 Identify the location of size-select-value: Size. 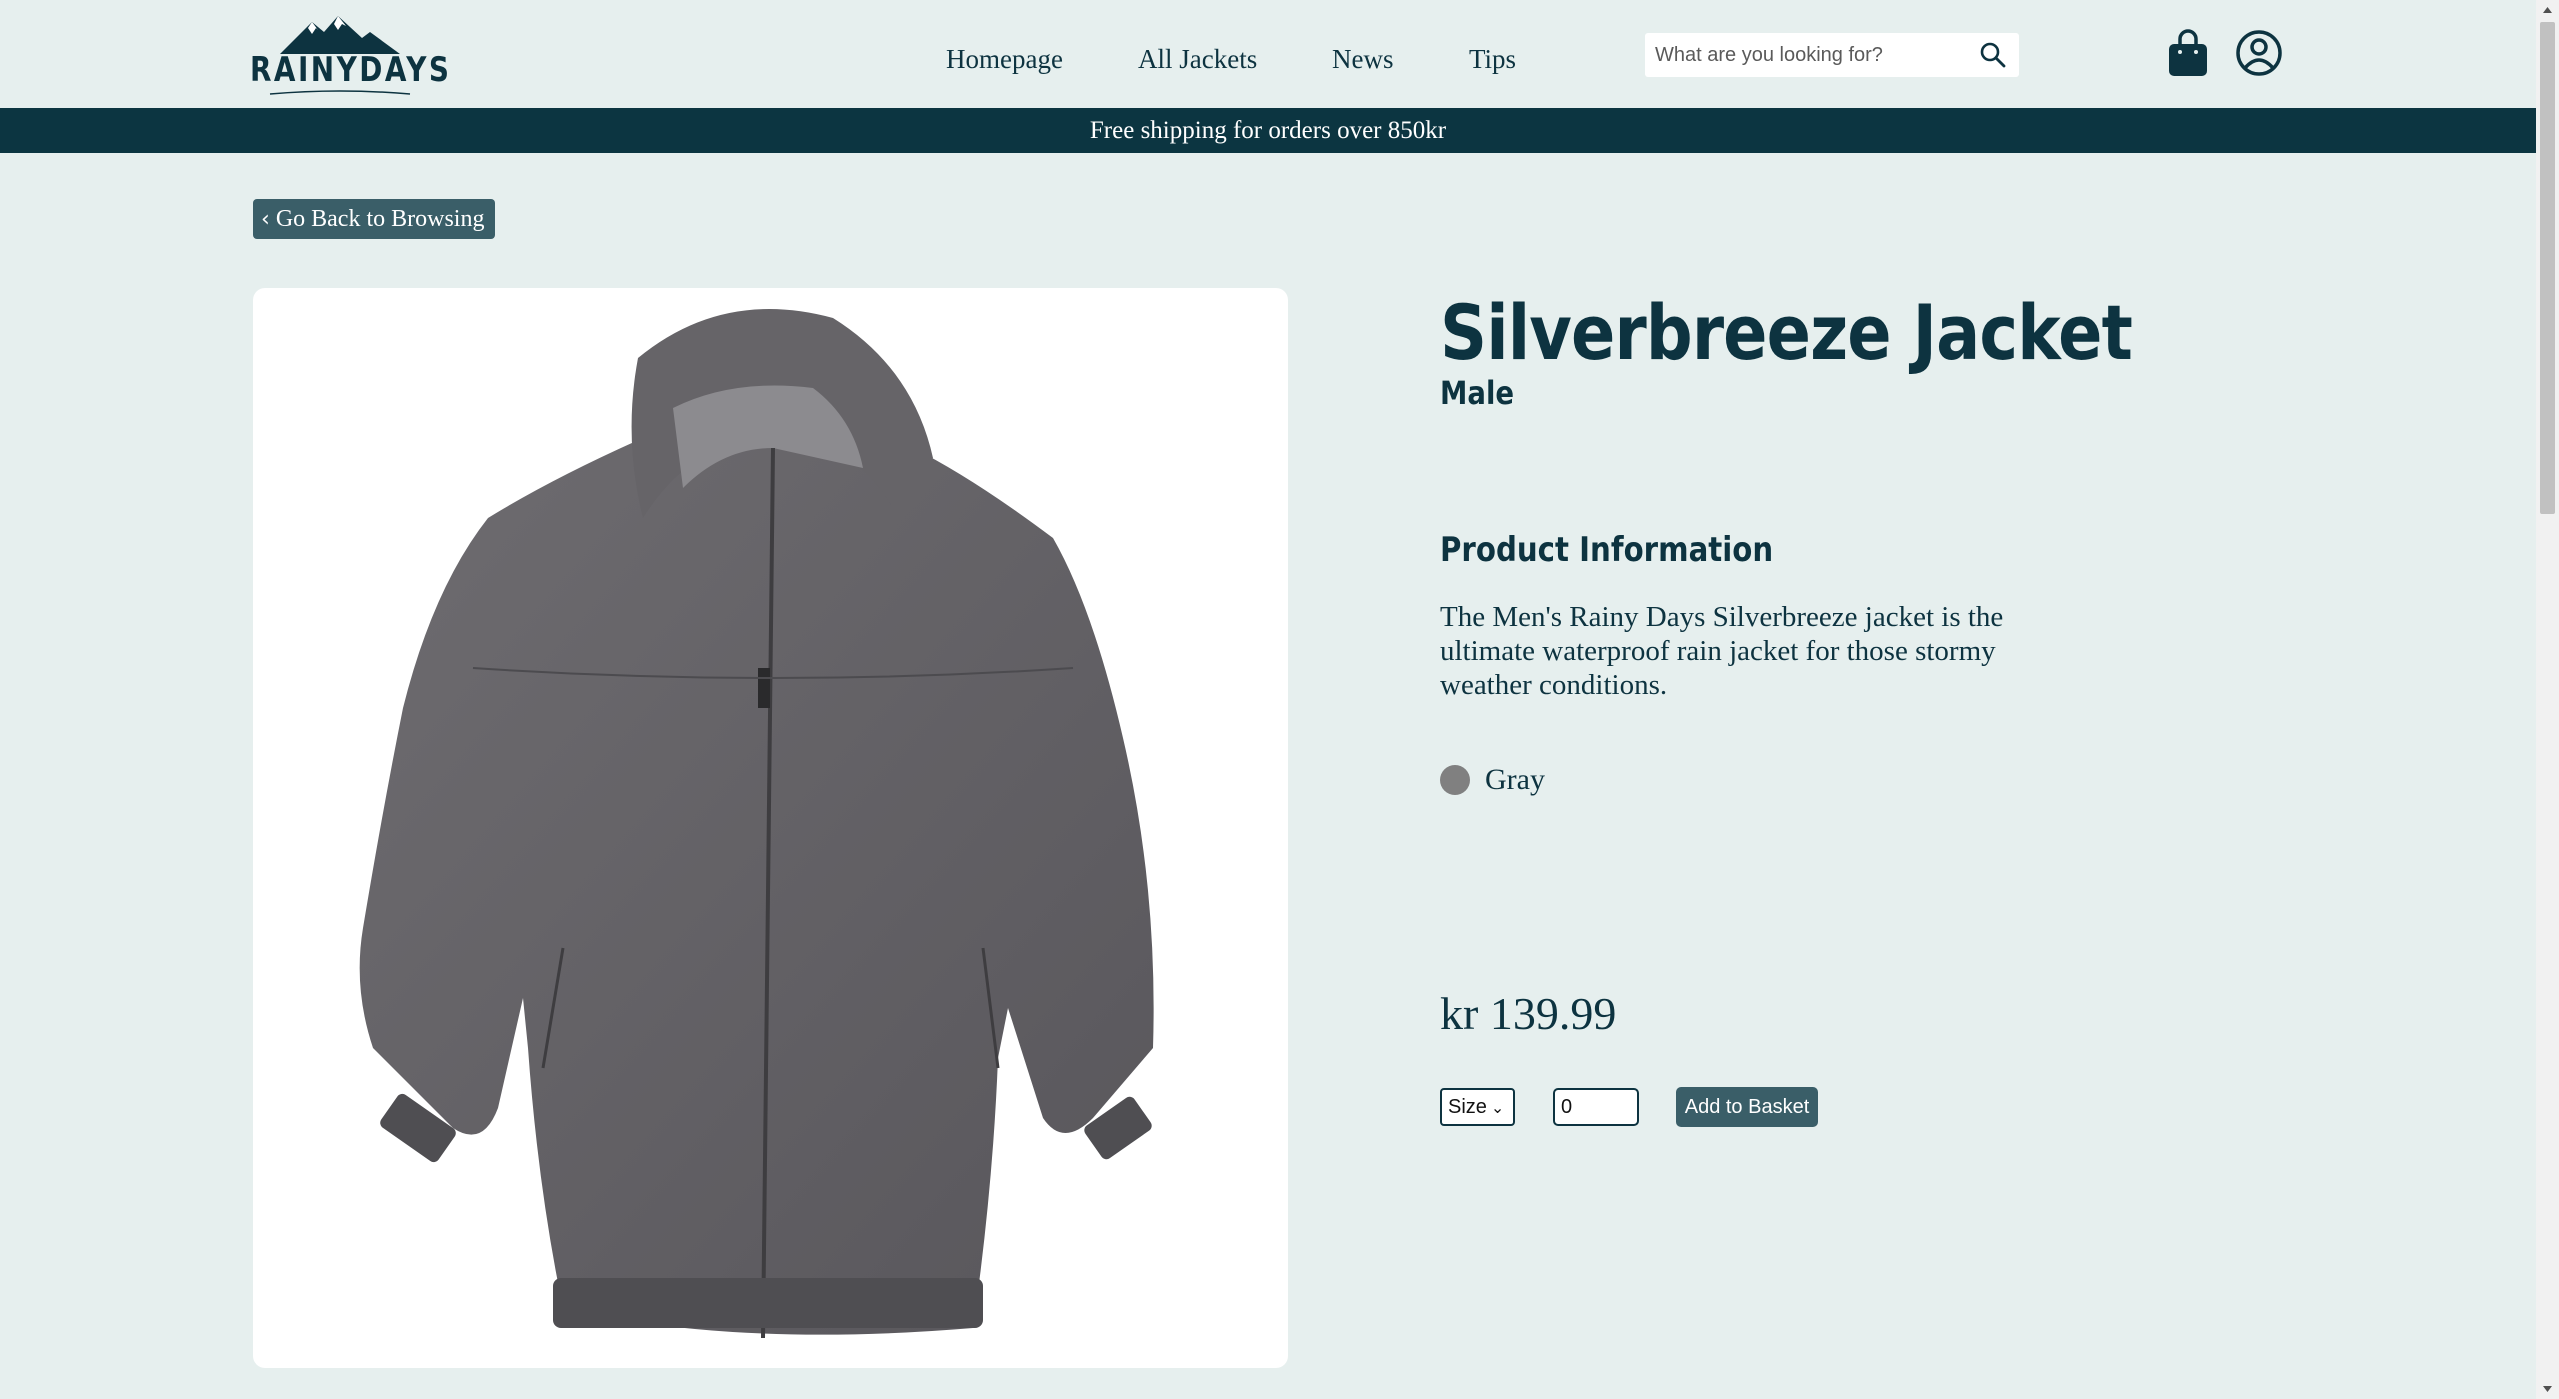
(1467, 1106).